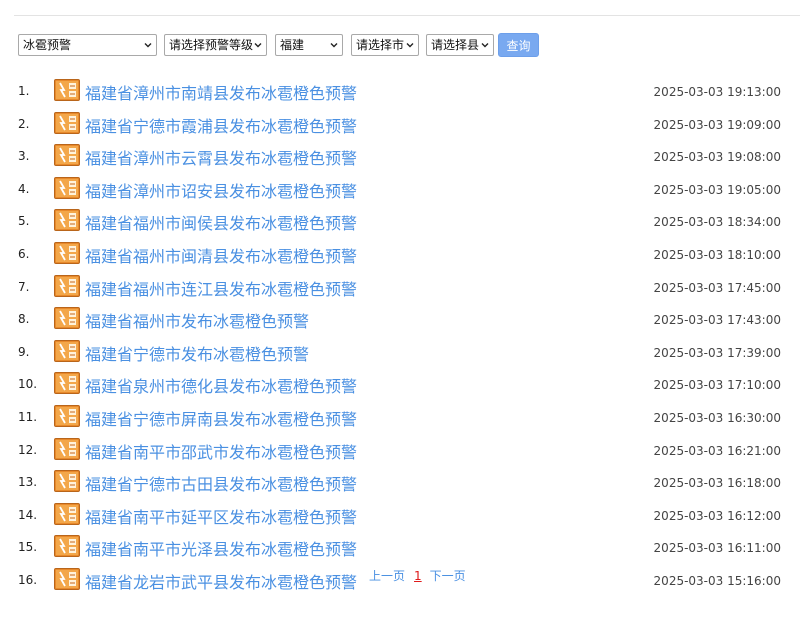 The width and height of the screenshot is (800, 621). I want to click on alert-title-link: 福建省福州市连江县发布冰雹橙色预警, so click(221, 288).